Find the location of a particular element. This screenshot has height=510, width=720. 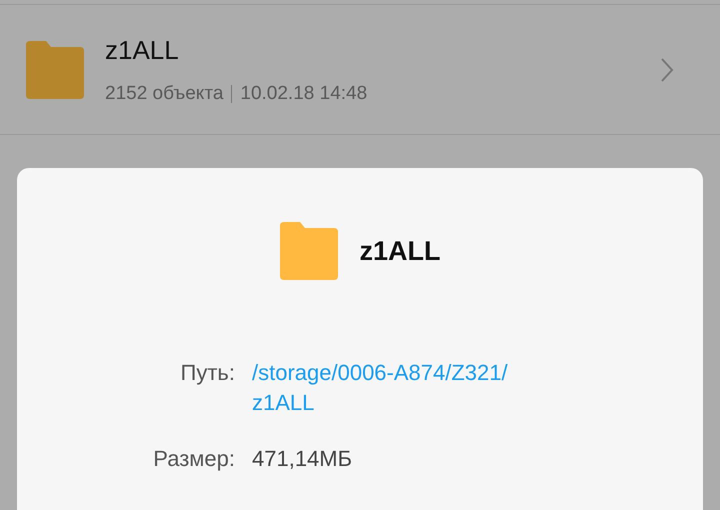

sheet-title: z1ALL is located at coordinates (400, 251).